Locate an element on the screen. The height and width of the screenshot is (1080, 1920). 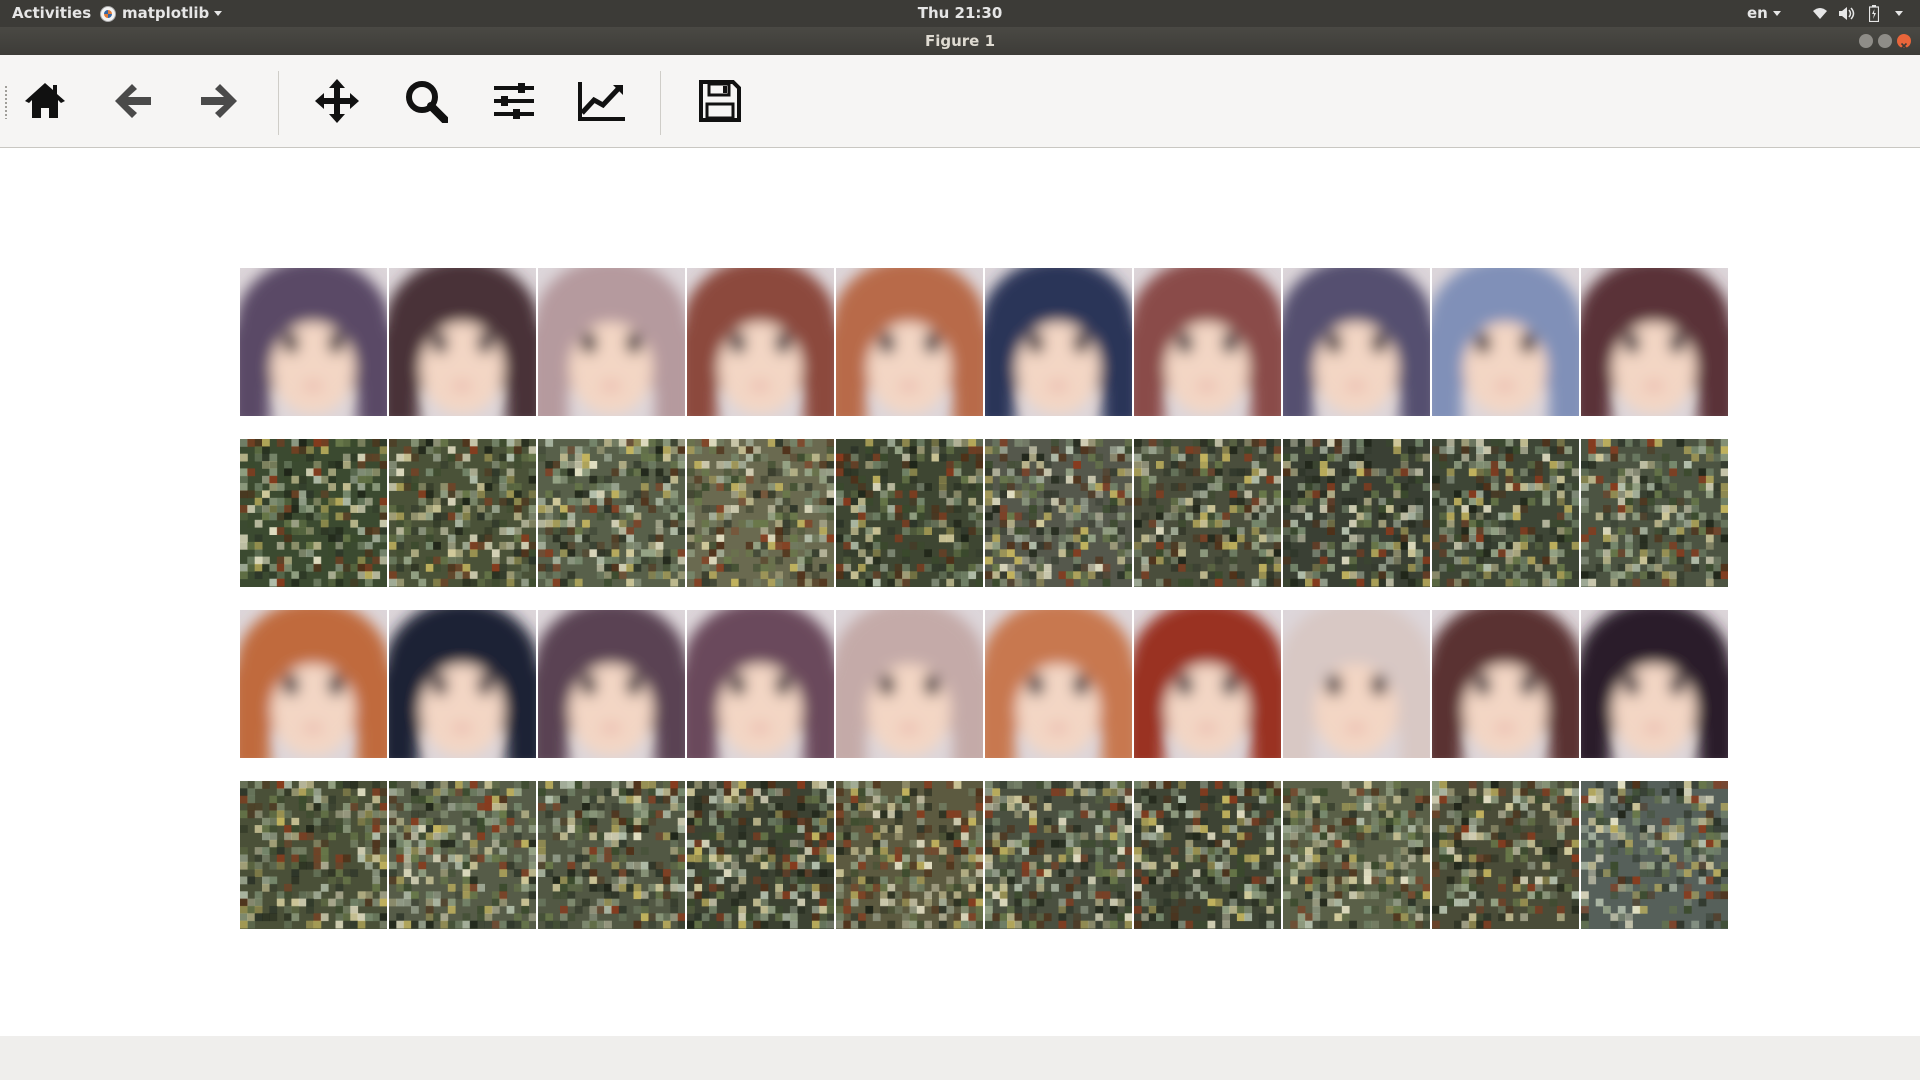
gnome-top-bar: Activities matplotlib Thu 21:30 en is located at coordinates (960, 13).